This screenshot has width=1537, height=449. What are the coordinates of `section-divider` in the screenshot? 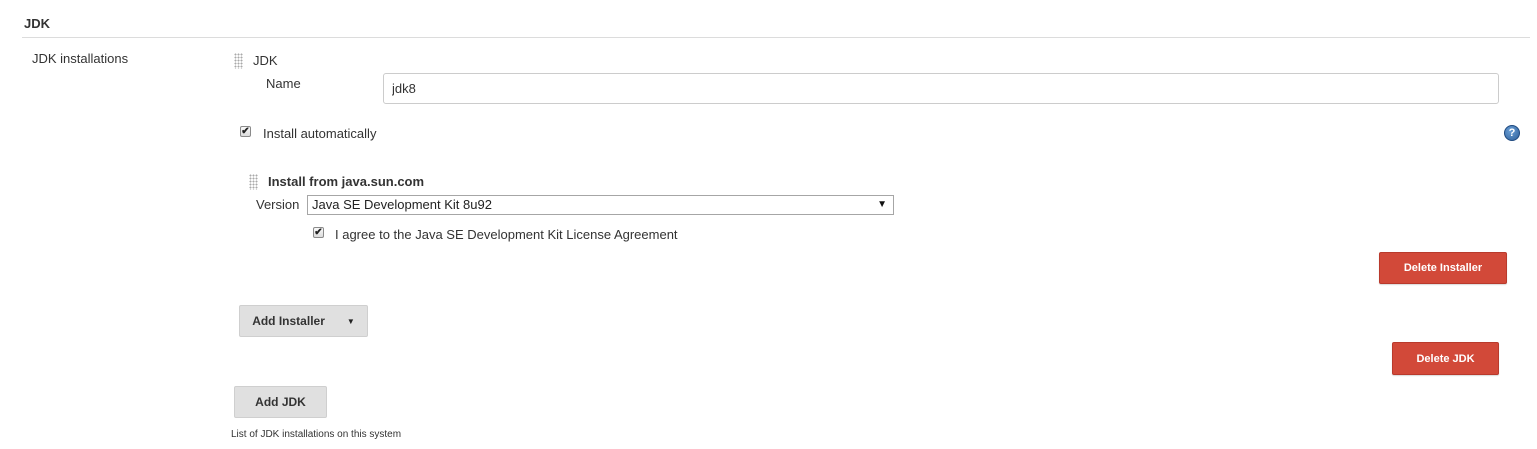 It's located at (776, 37).